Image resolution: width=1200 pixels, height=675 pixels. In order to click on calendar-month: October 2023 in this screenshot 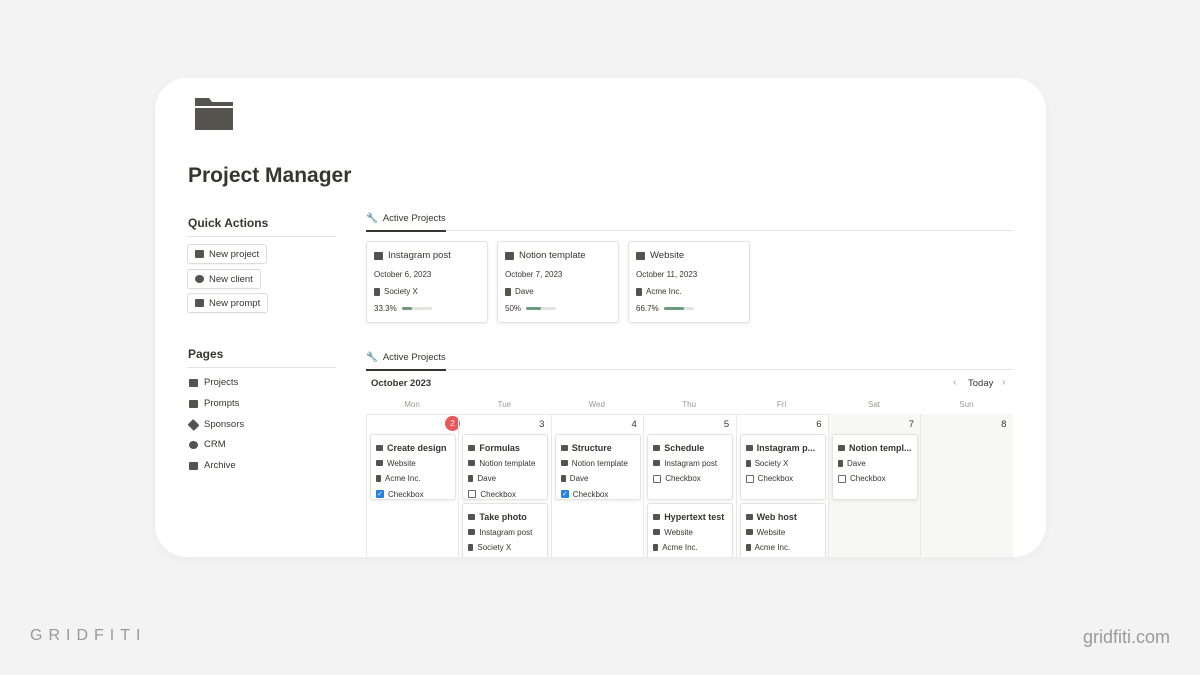, I will do `click(401, 383)`.